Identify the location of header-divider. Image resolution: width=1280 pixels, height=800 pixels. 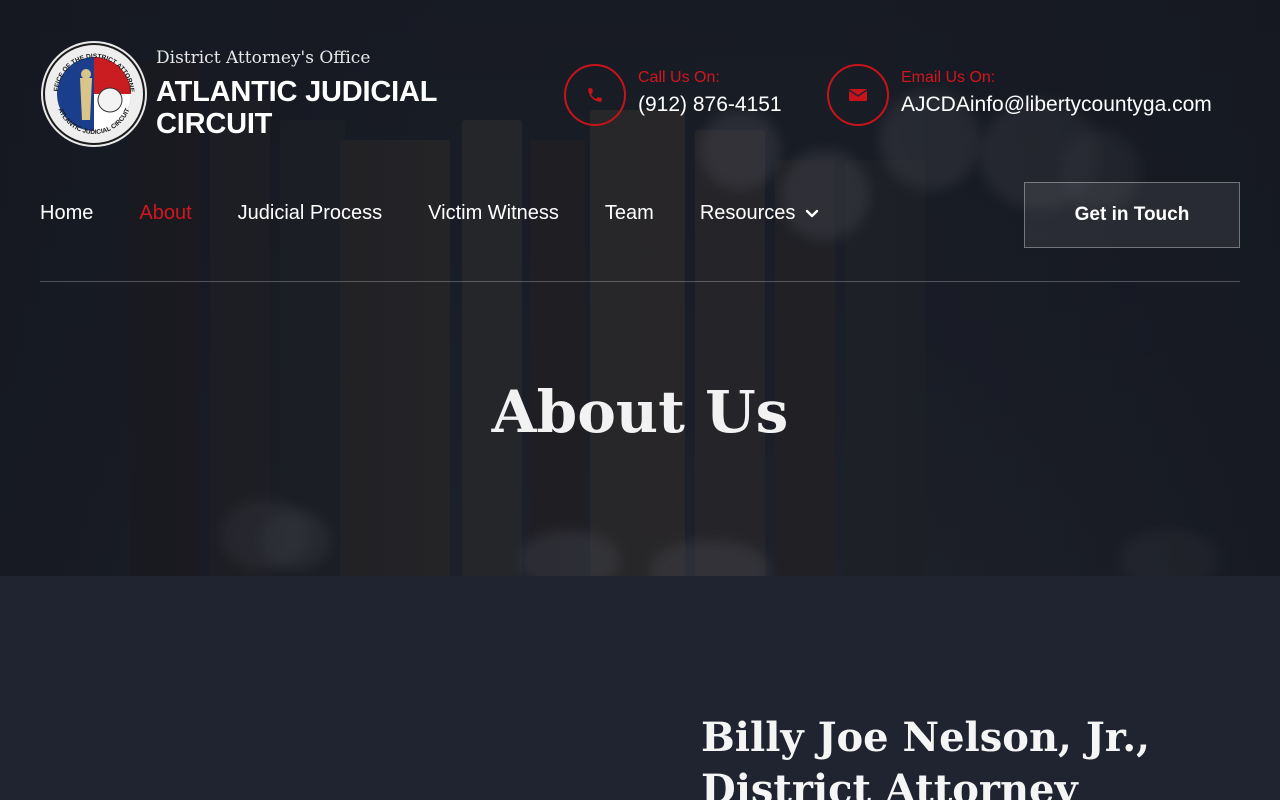
(640, 281).